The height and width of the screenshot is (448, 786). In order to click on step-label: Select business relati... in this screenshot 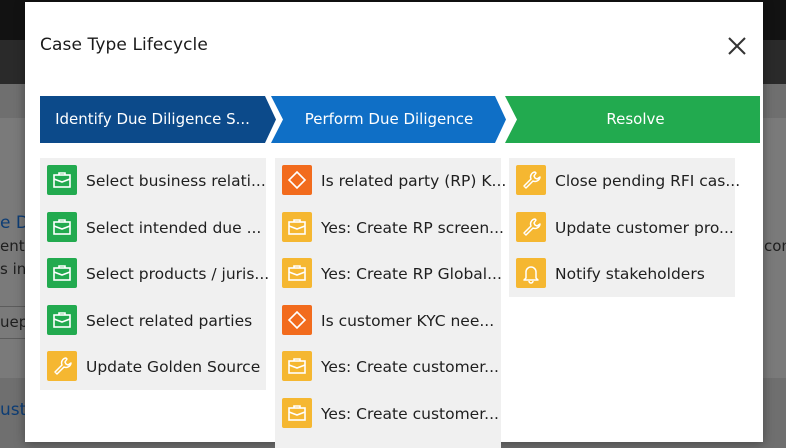, I will do `click(176, 181)`.